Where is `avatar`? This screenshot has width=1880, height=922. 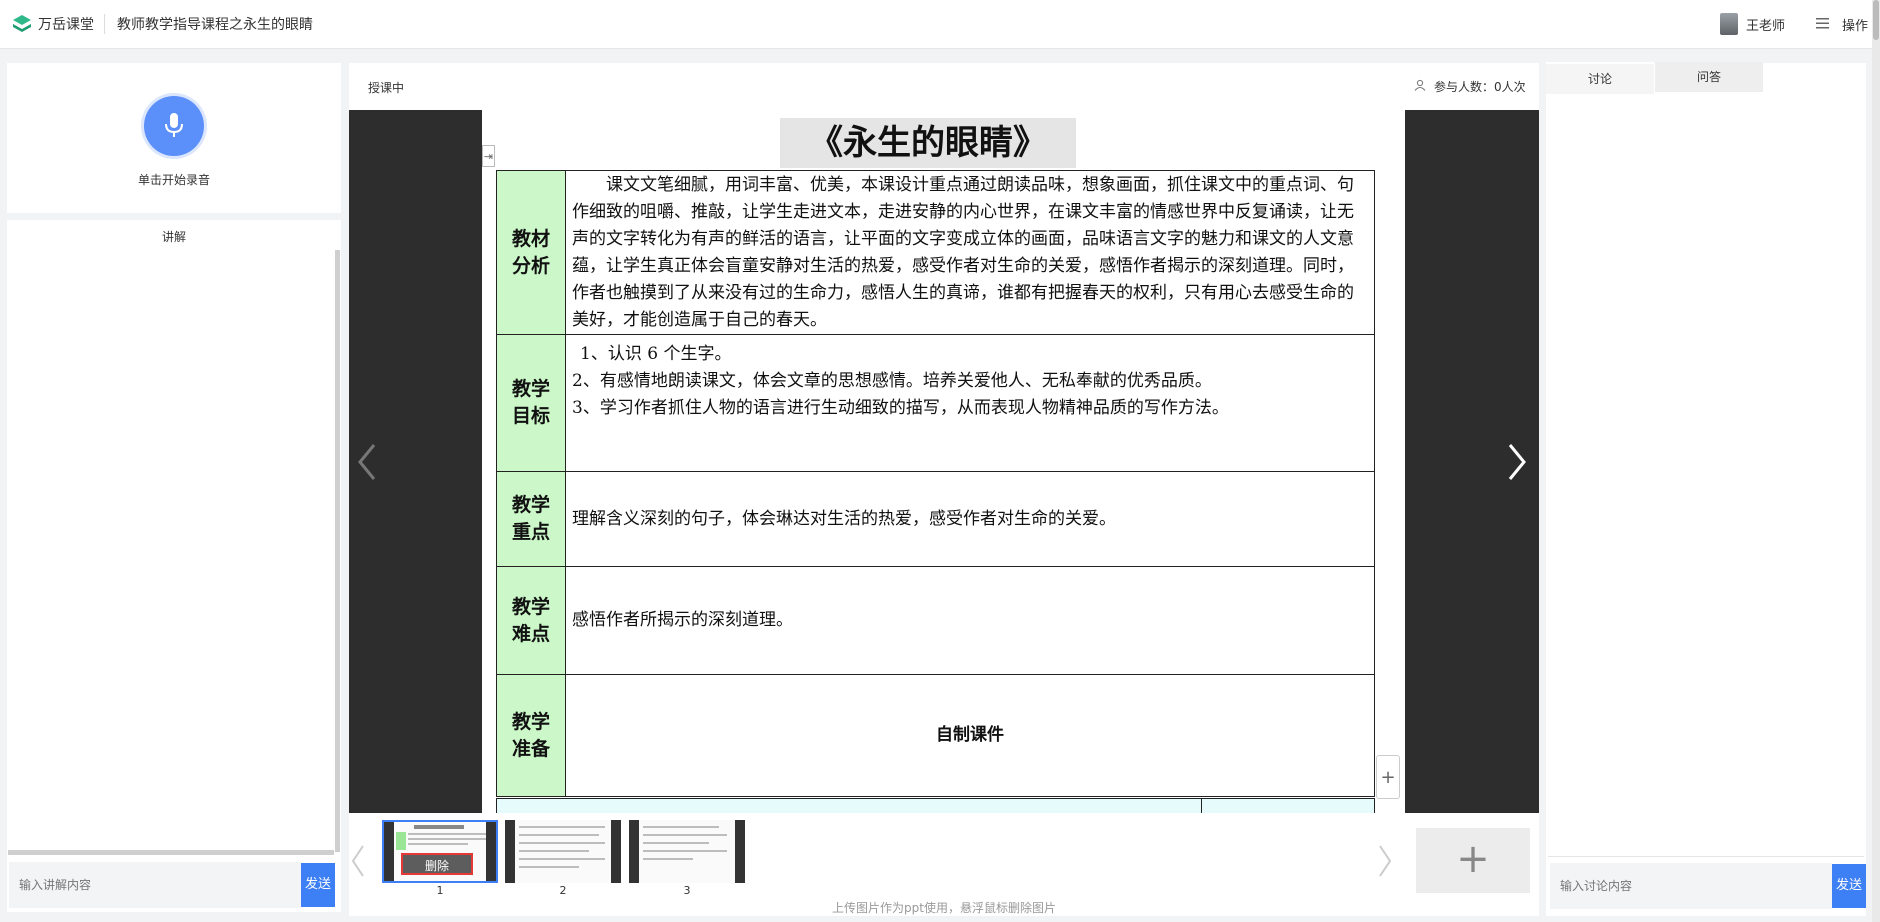 avatar is located at coordinates (1729, 24).